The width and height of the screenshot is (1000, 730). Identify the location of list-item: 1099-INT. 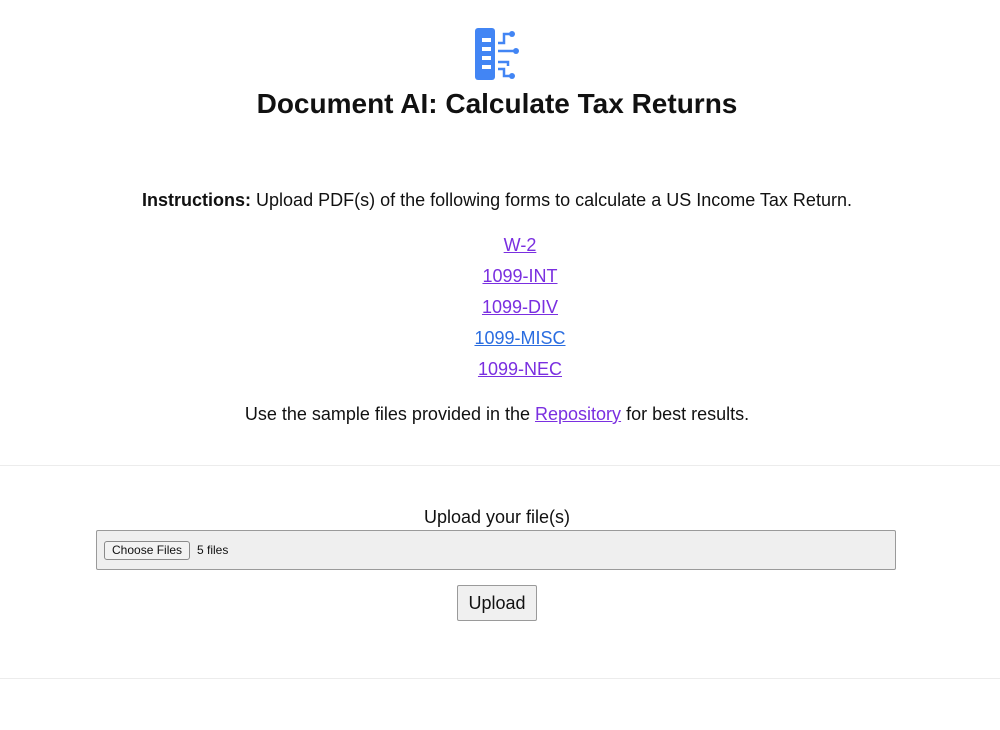
(500, 278).